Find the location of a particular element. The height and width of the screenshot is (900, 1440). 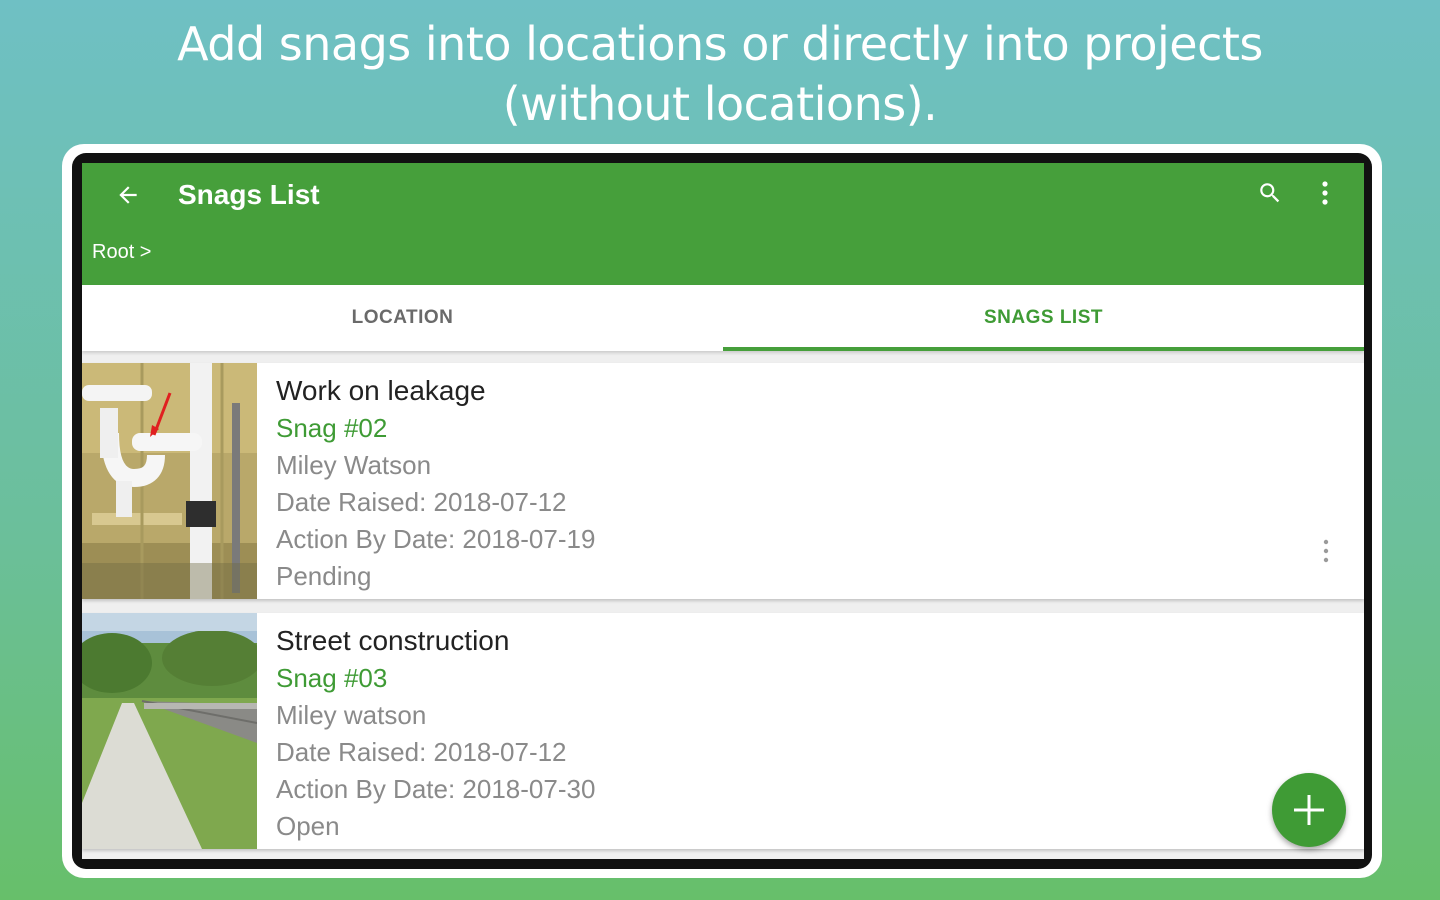

tab-location: LOCATION is located at coordinates (402, 318).